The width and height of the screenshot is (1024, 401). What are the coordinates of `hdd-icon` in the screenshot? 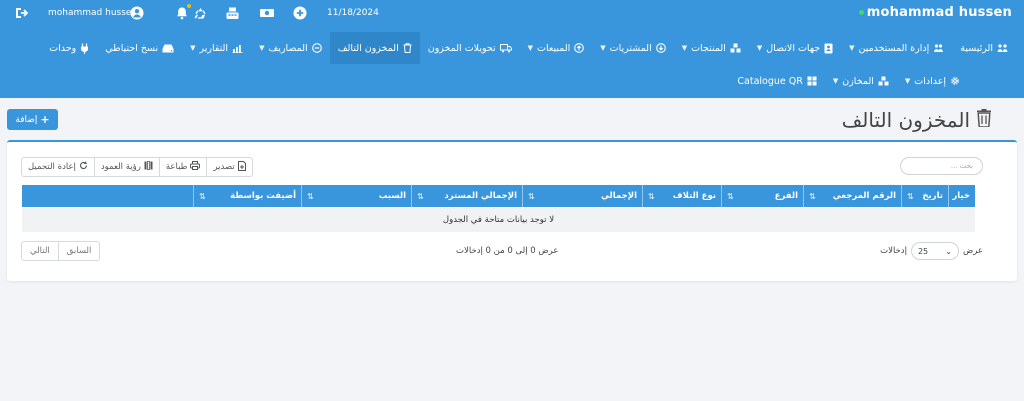 It's located at (168, 48).